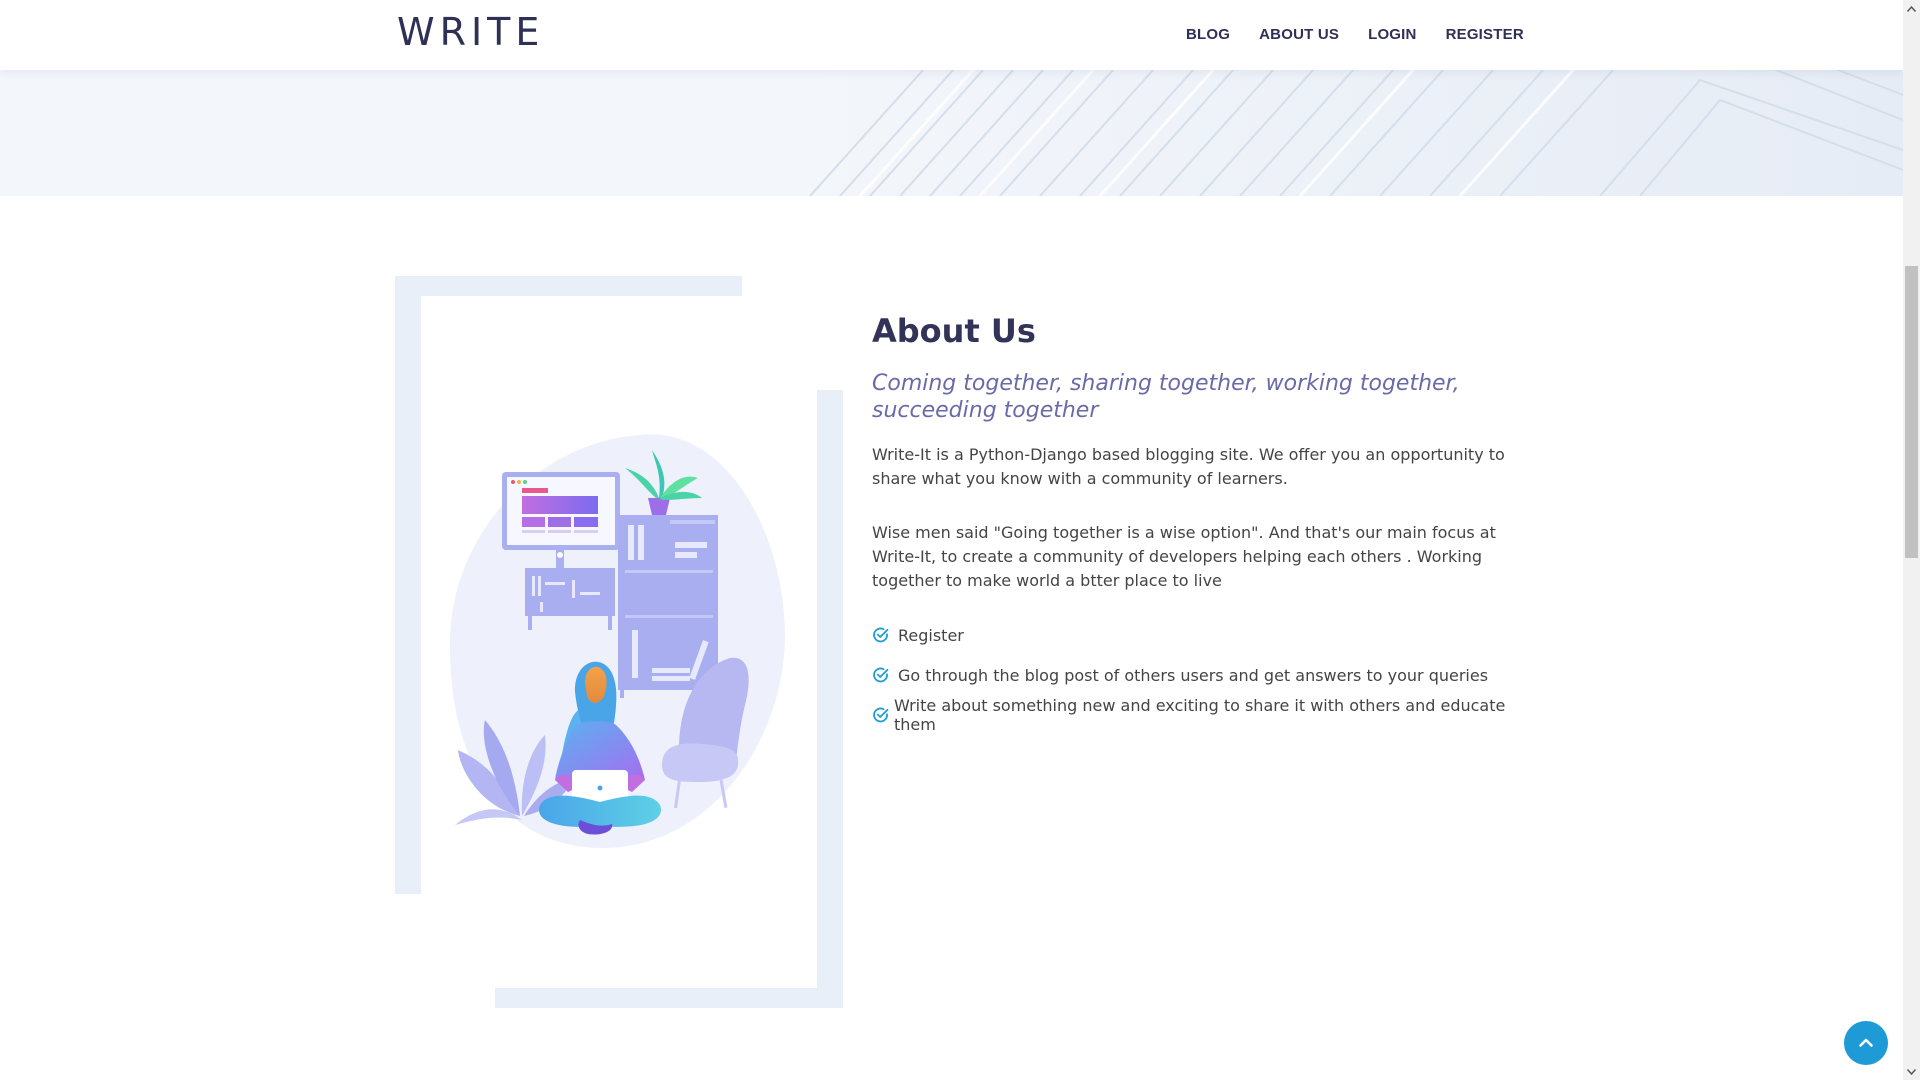 The height and width of the screenshot is (1080, 1920). Describe the element at coordinates (1208, 34) in the screenshot. I see `nav-item-blog: BLOG` at that location.